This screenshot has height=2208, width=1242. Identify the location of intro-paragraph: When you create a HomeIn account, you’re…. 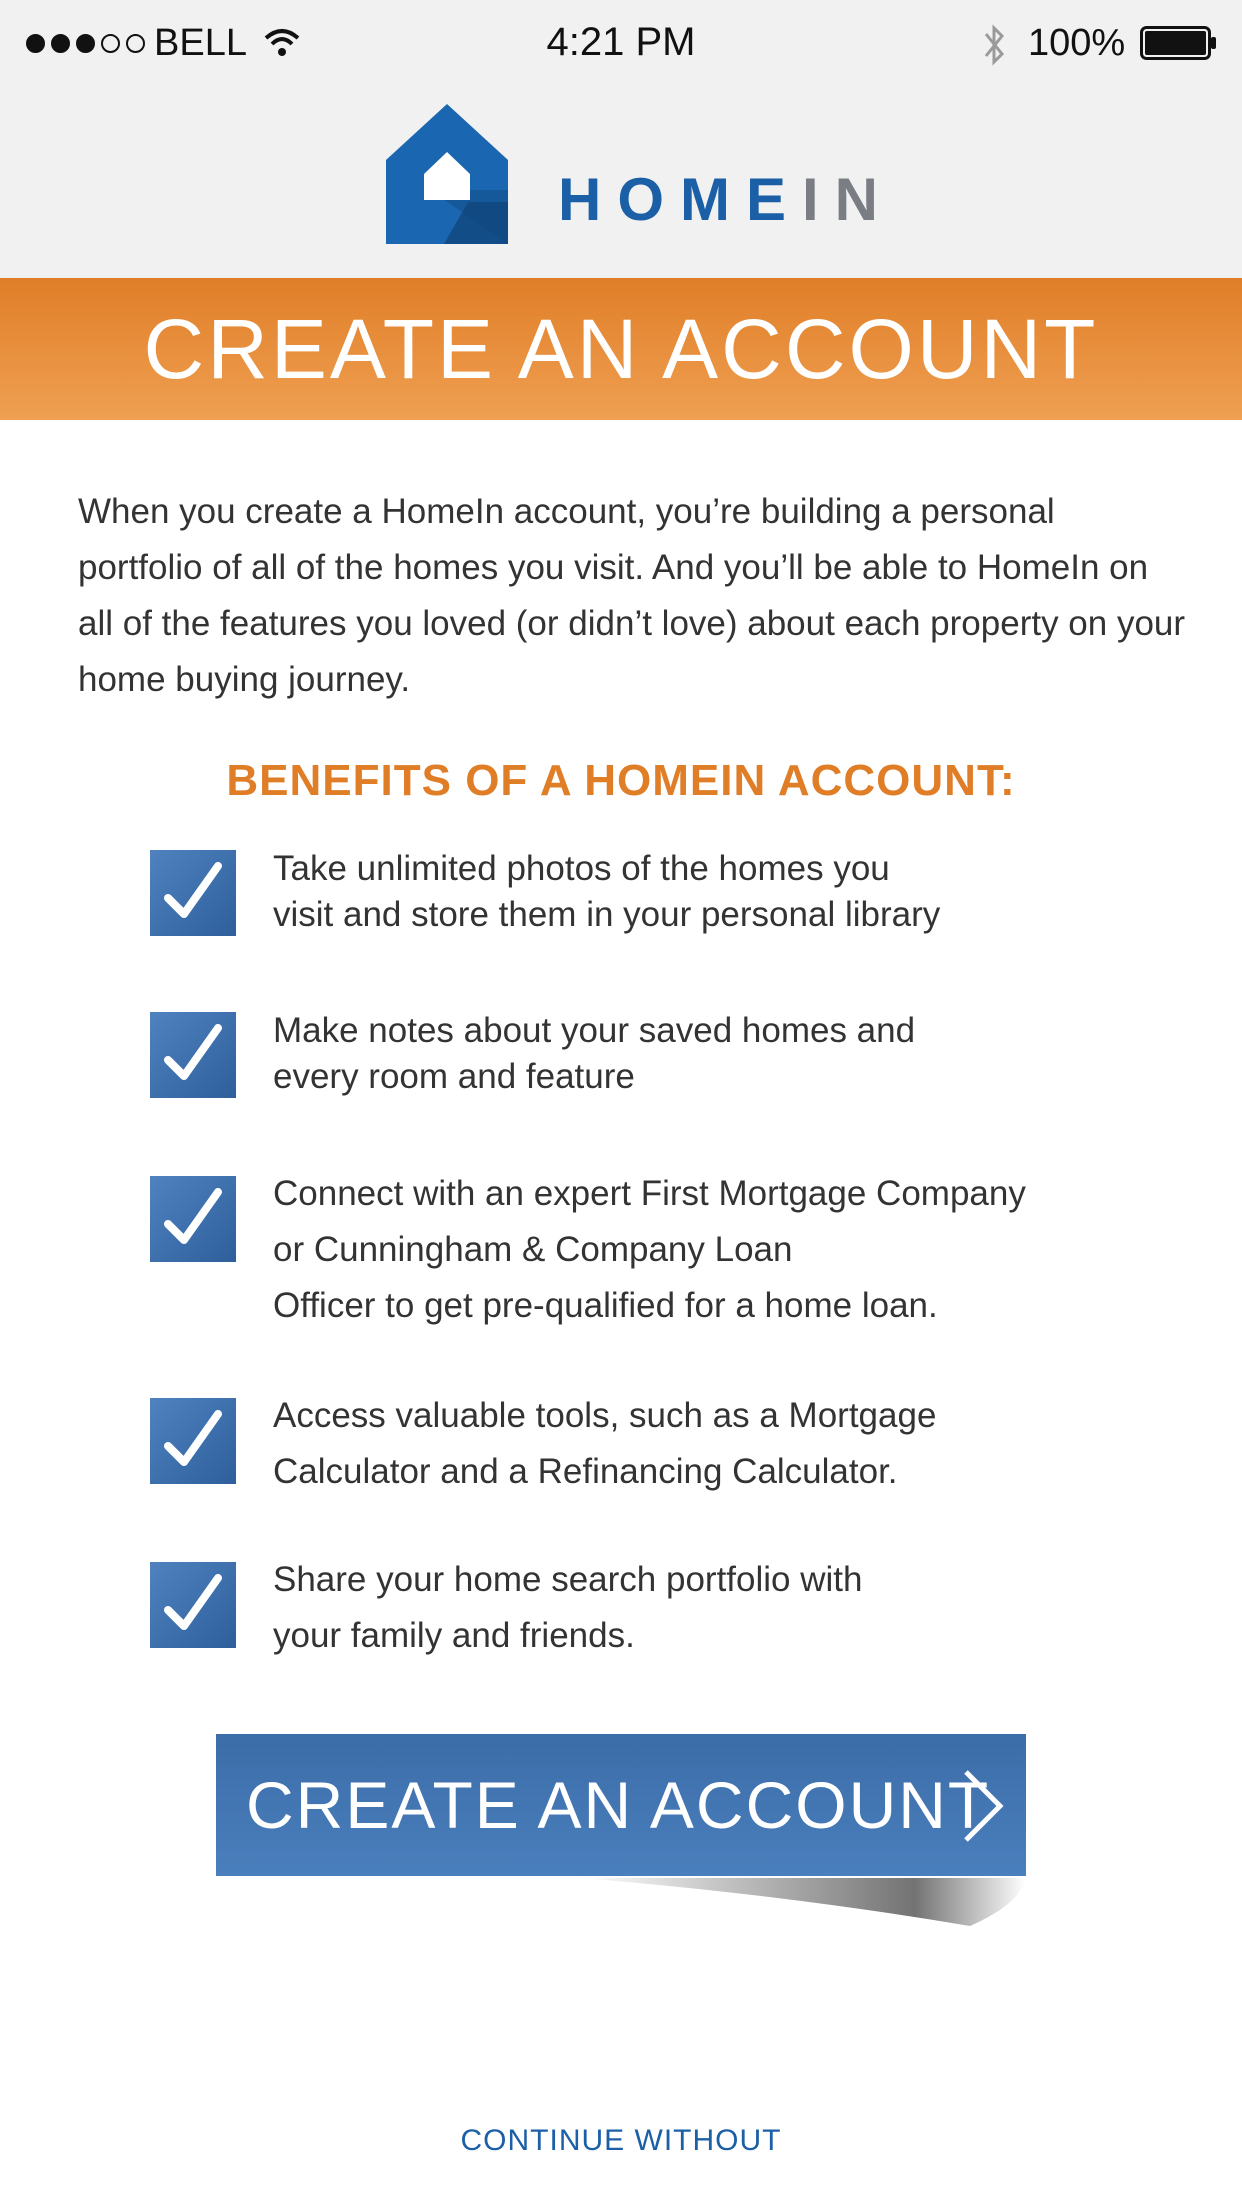
(632, 595).